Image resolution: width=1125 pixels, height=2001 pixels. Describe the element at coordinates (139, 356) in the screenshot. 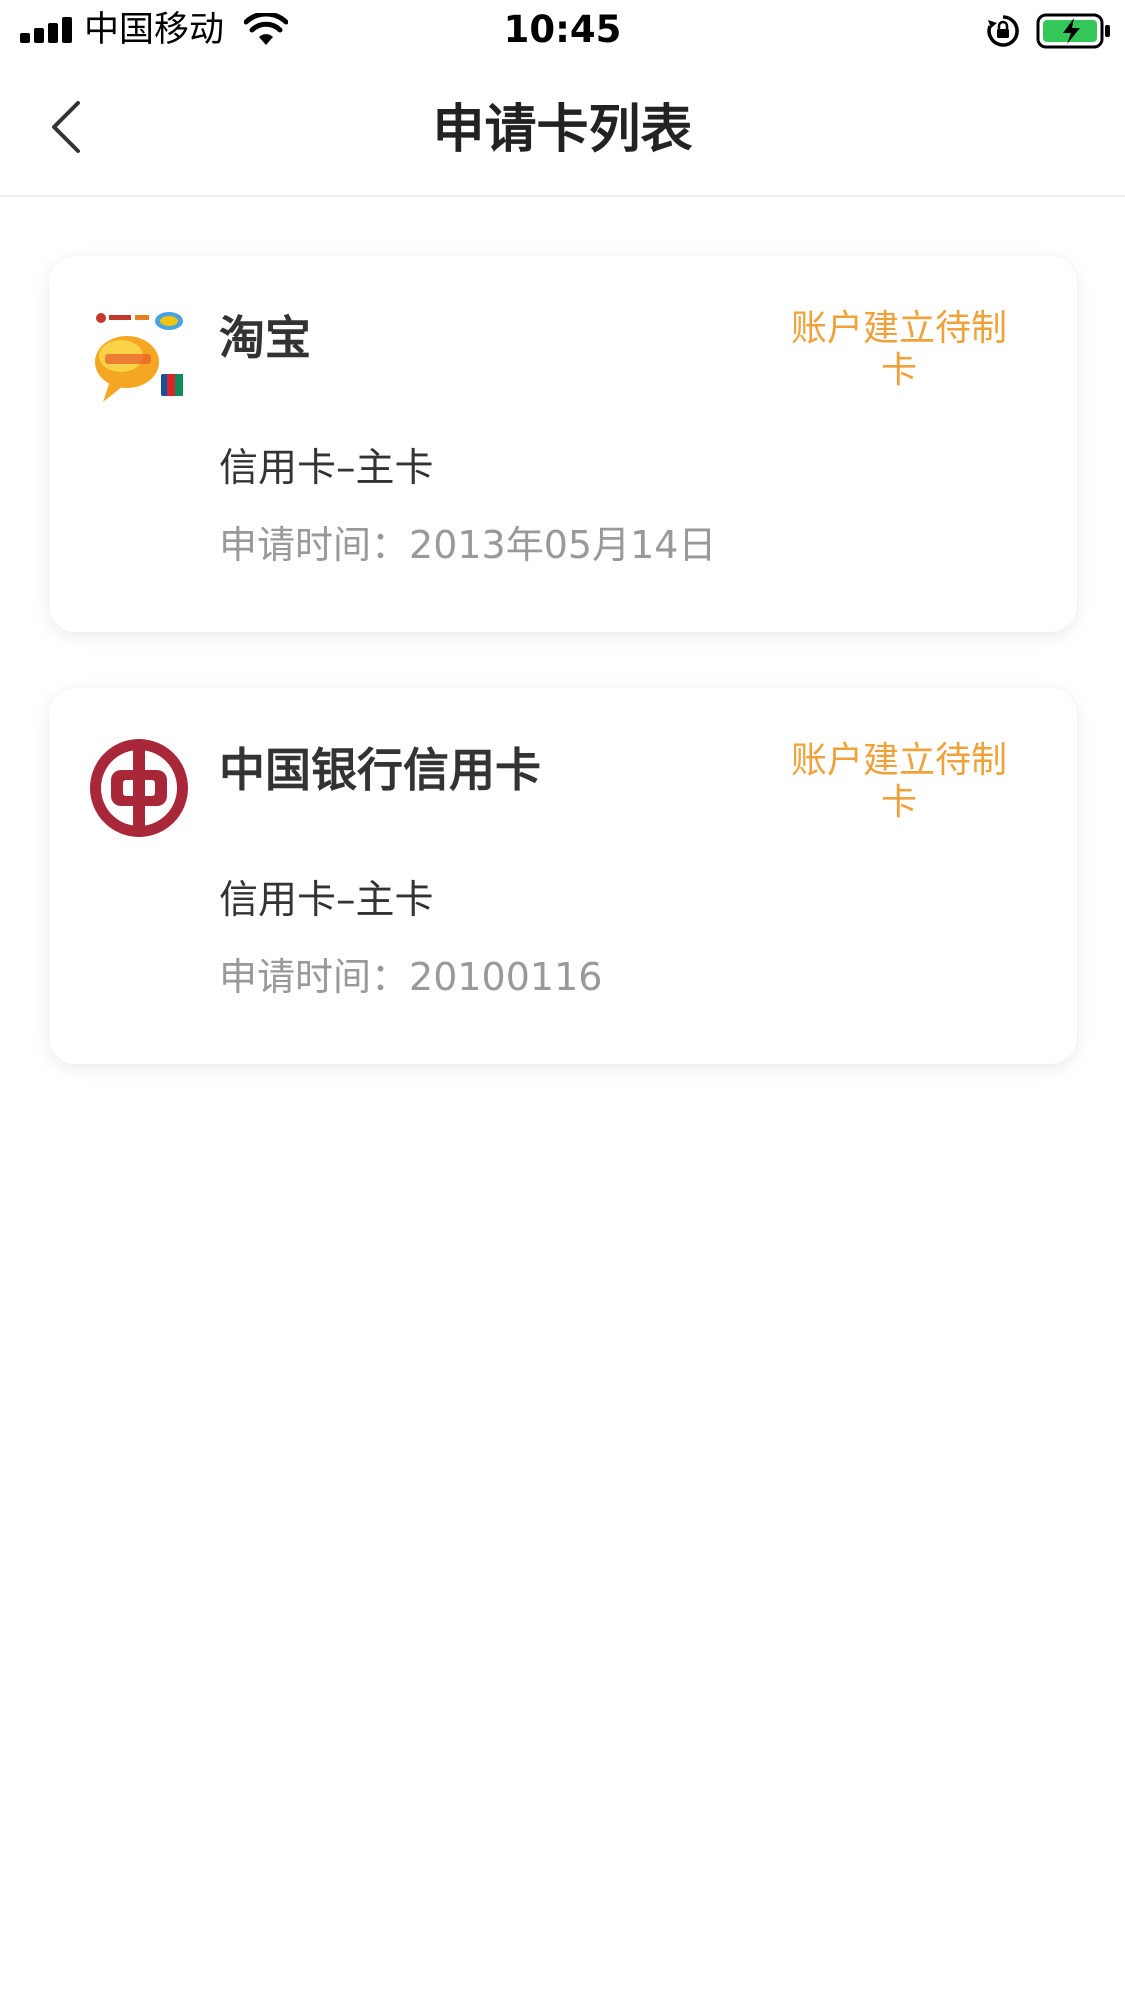

I see `taobao-card-icon` at that location.